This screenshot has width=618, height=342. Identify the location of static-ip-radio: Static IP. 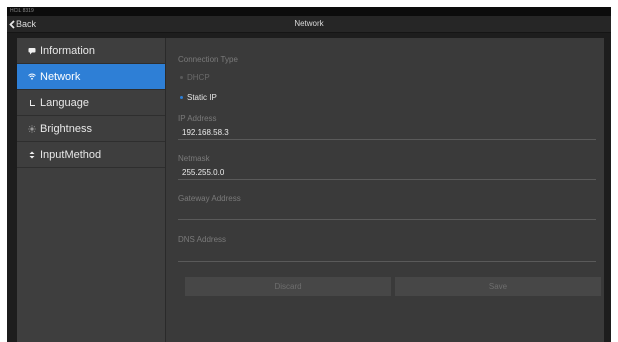
(197, 97).